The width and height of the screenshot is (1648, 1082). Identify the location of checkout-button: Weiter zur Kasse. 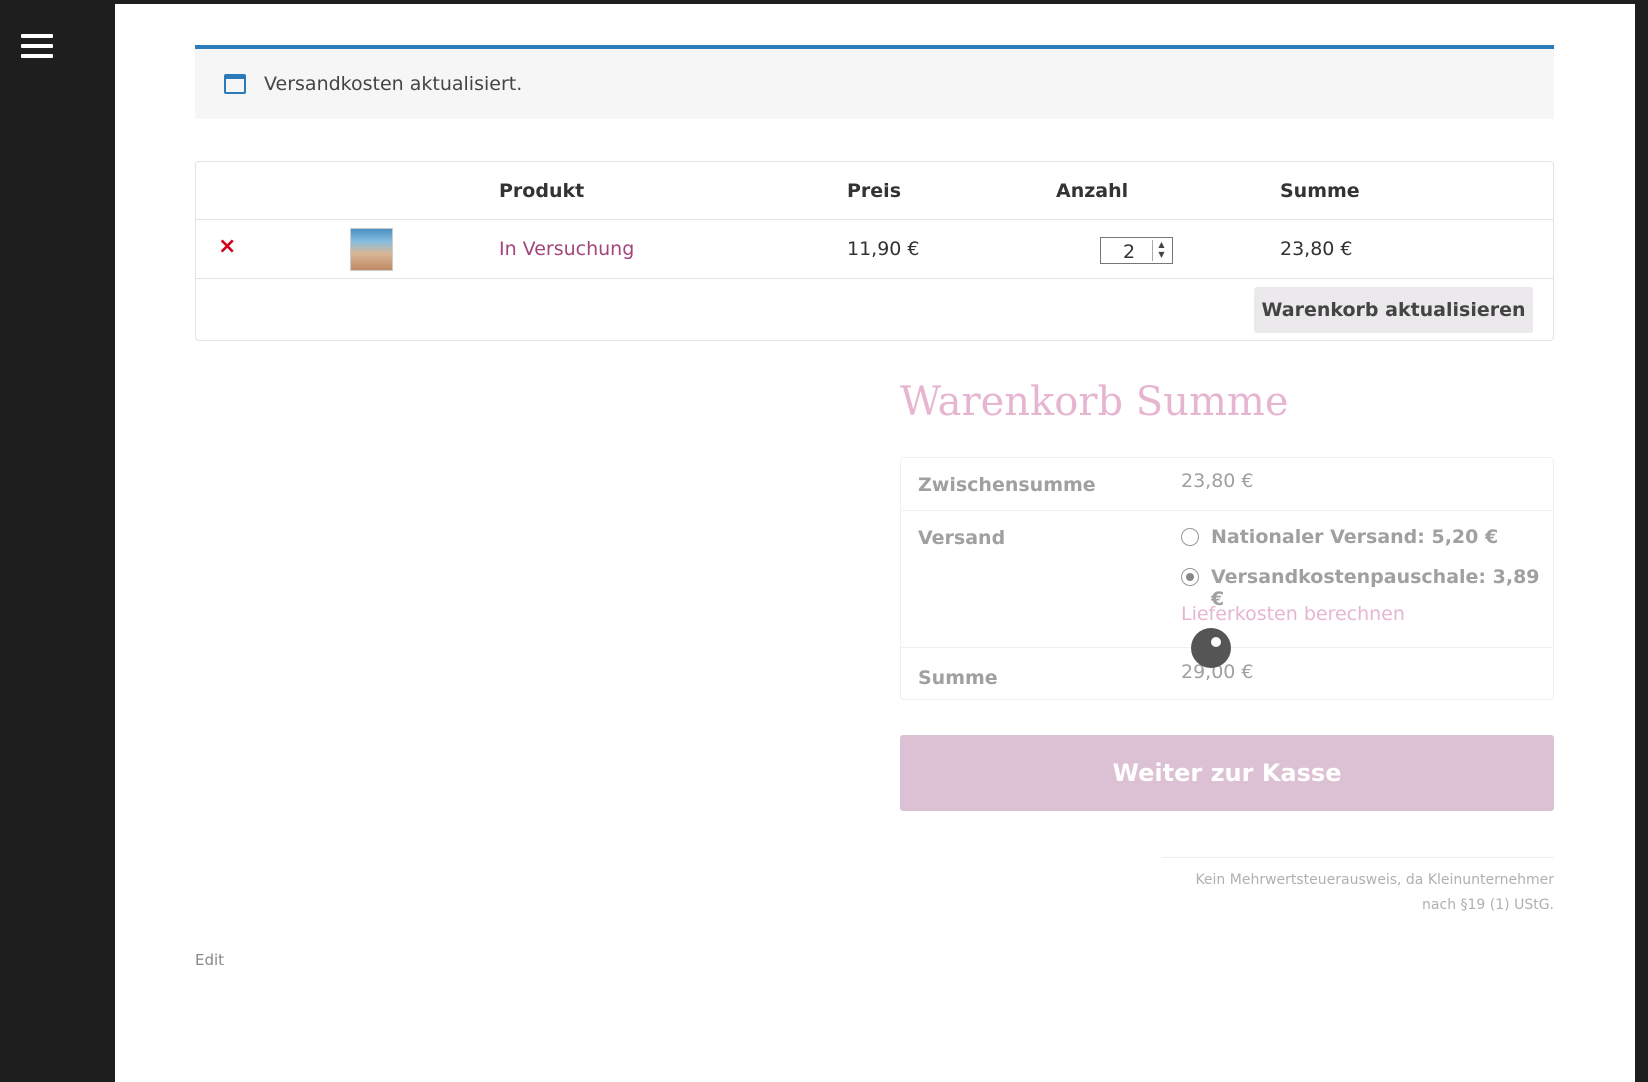
(1227, 773).